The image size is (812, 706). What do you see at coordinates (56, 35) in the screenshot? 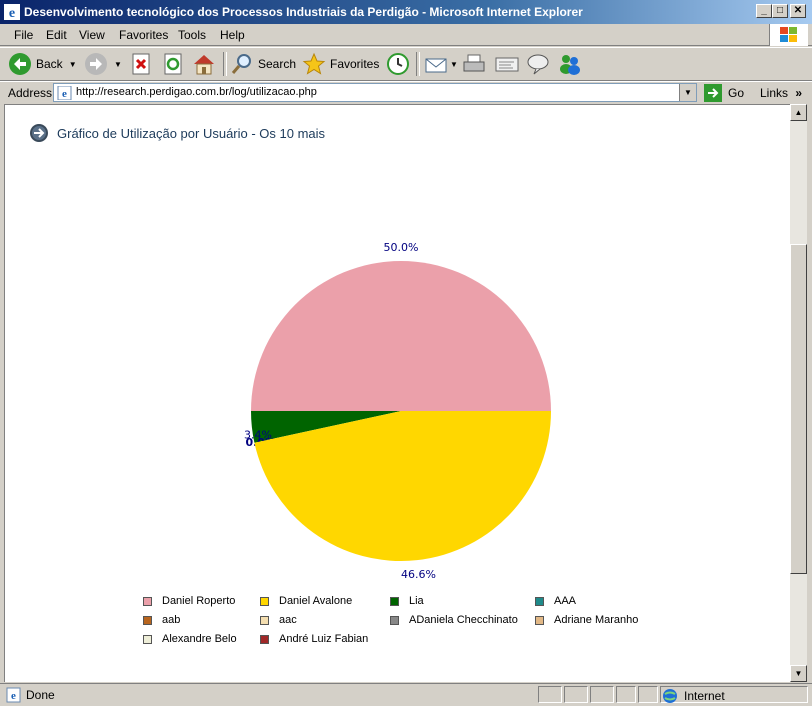
I see `menu-edit: Edit` at bounding box center [56, 35].